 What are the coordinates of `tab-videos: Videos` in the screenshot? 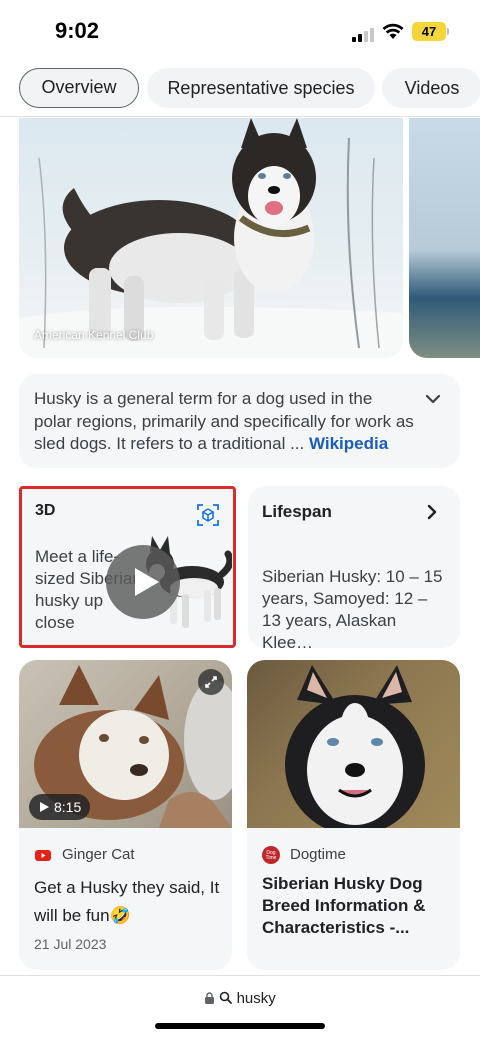 It's located at (431, 88).